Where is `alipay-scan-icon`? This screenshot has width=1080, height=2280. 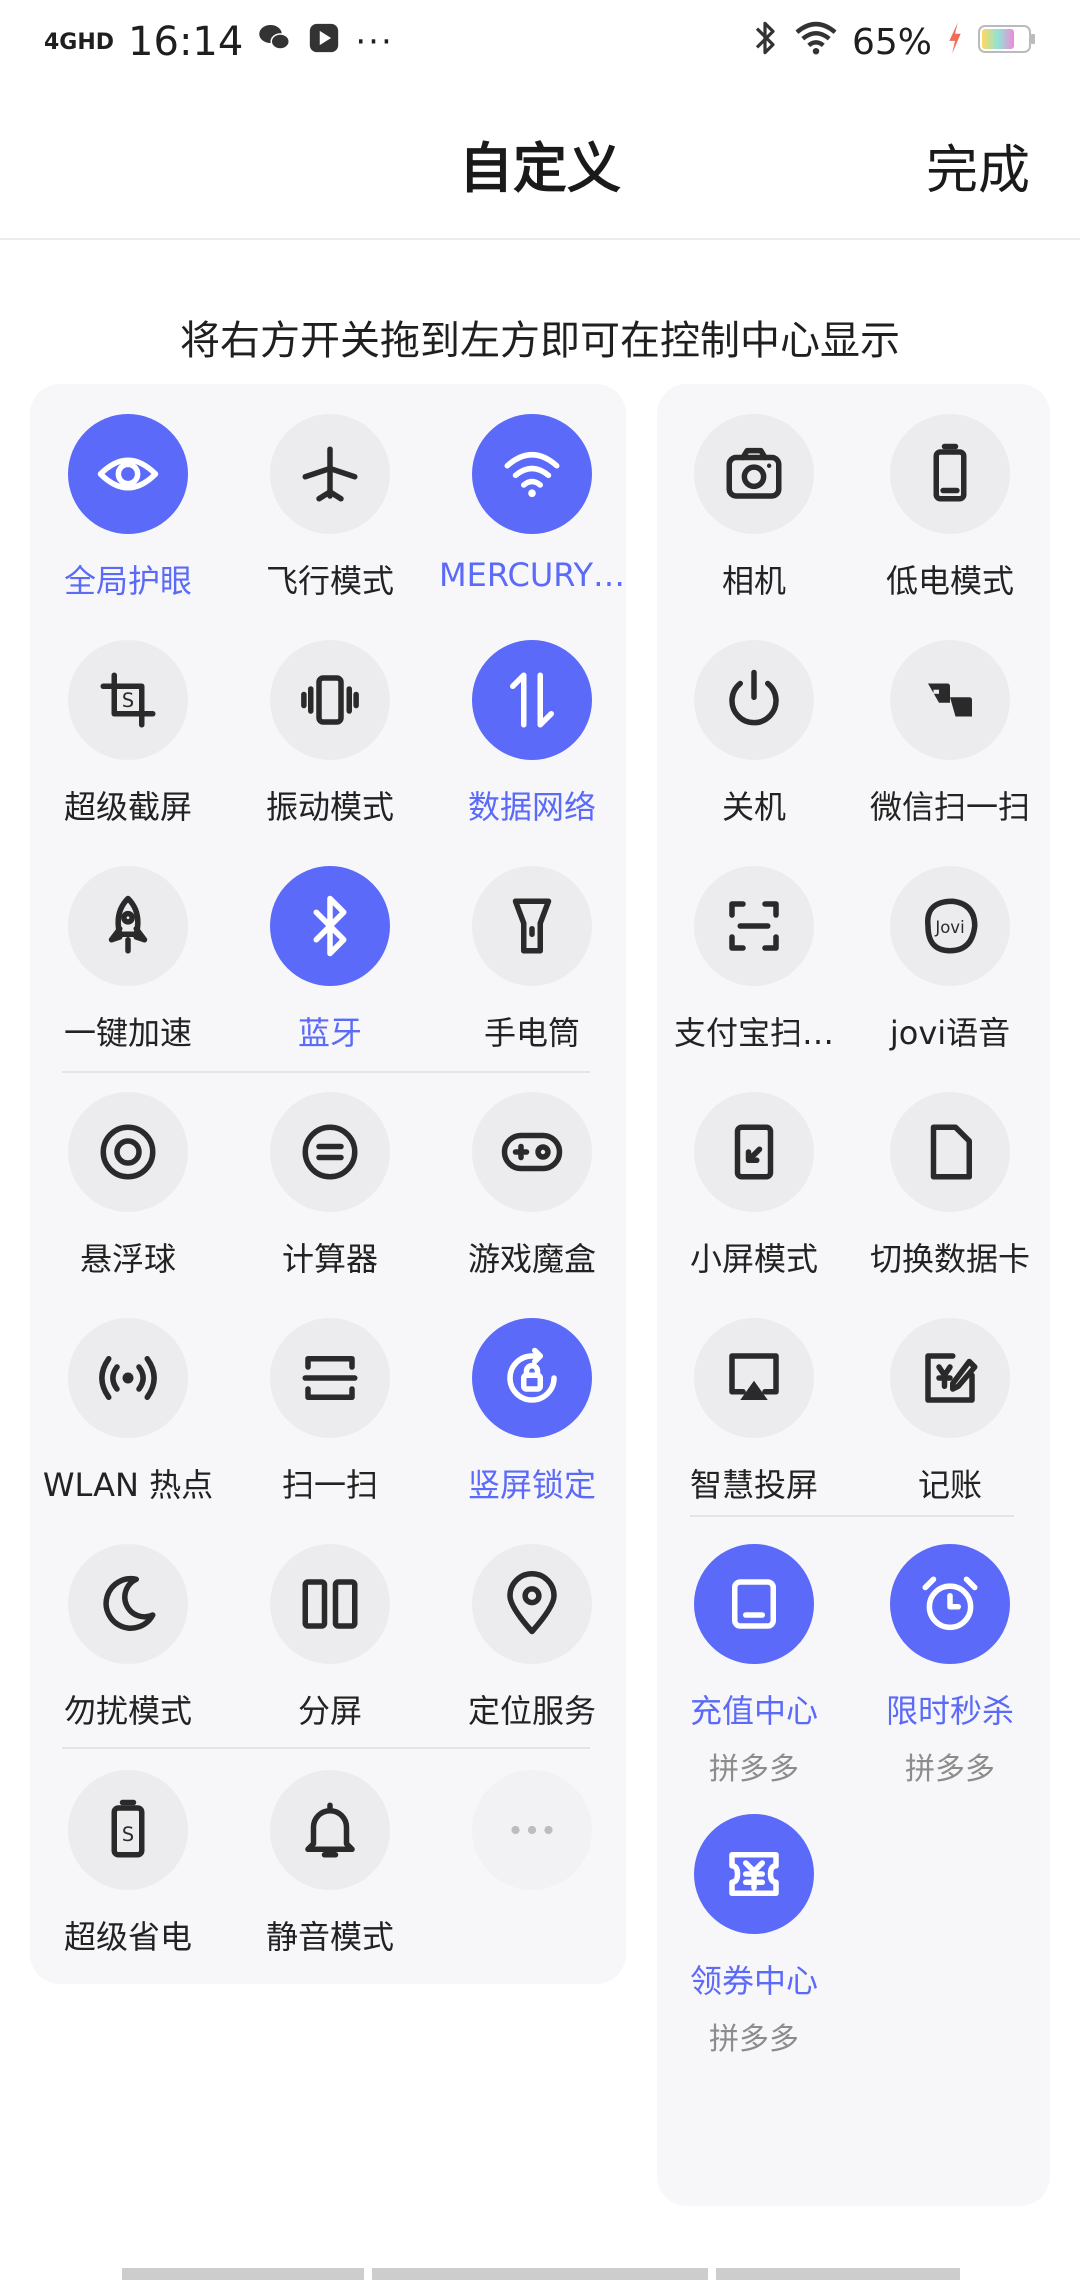 alipay-scan-icon is located at coordinates (754, 926).